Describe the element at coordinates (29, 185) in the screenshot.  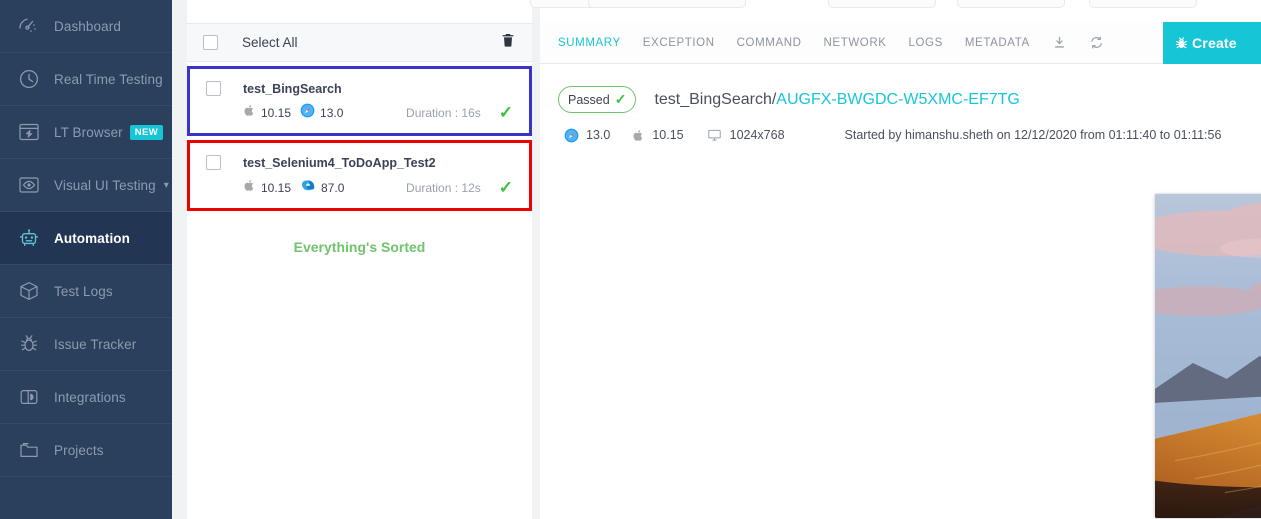
I see `eye-monitor-icon` at that location.